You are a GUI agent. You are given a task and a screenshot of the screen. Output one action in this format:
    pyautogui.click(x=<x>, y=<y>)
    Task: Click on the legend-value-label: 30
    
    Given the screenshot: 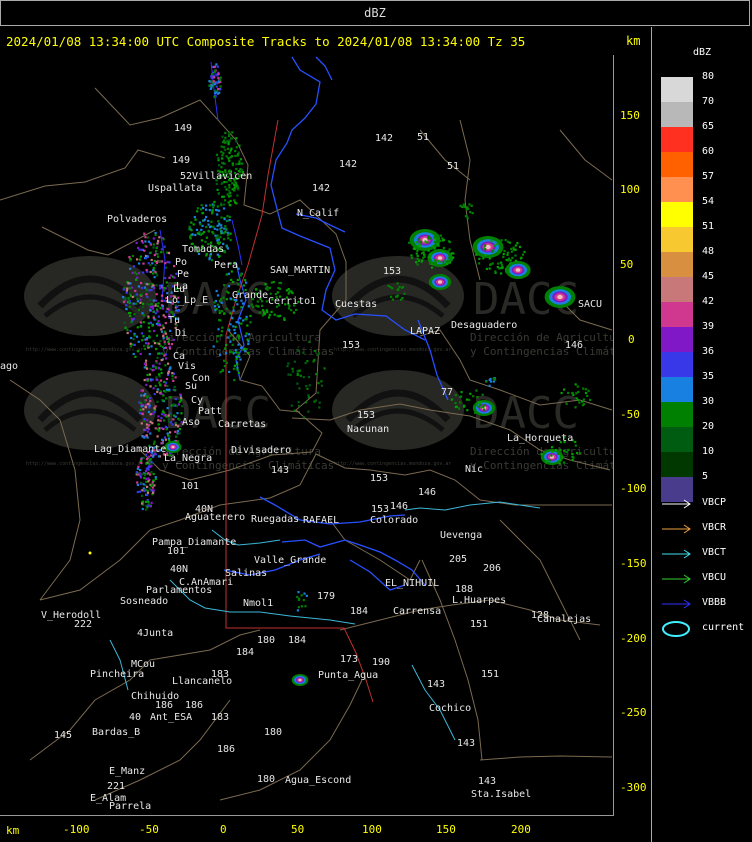 What is the action you would take?
    pyautogui.click(x=708, y=401)
    